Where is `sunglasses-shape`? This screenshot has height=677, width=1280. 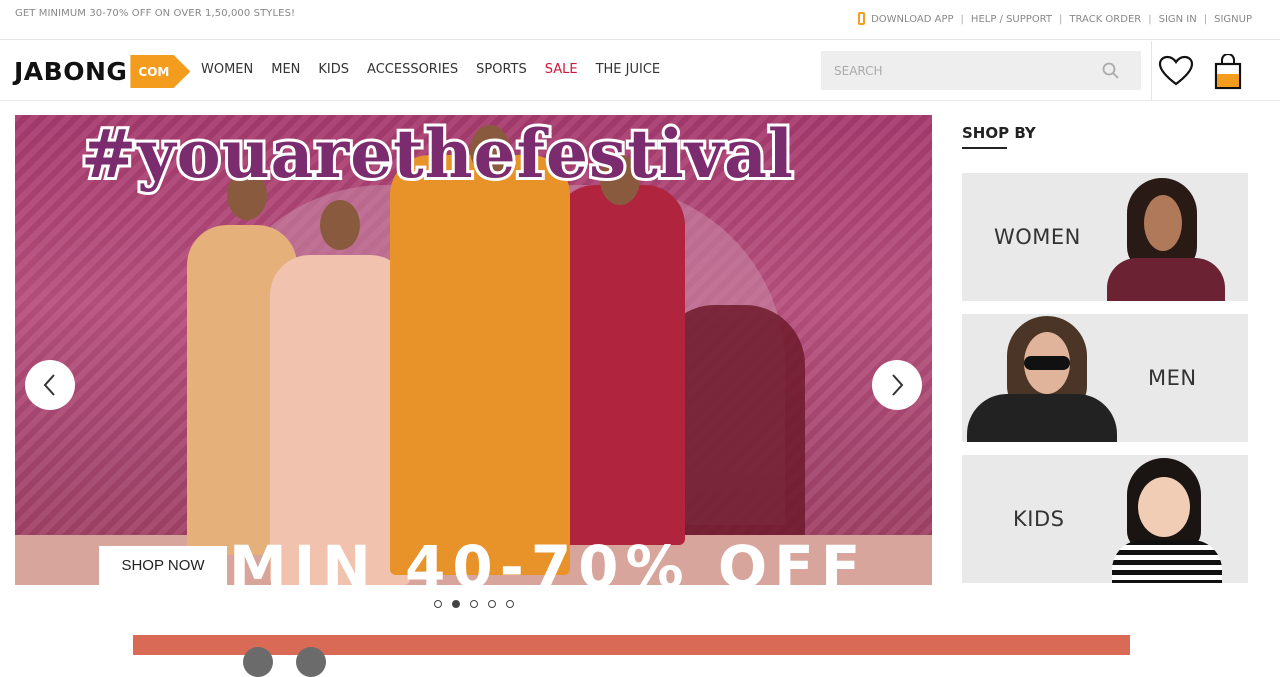 sunglasses-shape is located at coordinates (1047, 363).